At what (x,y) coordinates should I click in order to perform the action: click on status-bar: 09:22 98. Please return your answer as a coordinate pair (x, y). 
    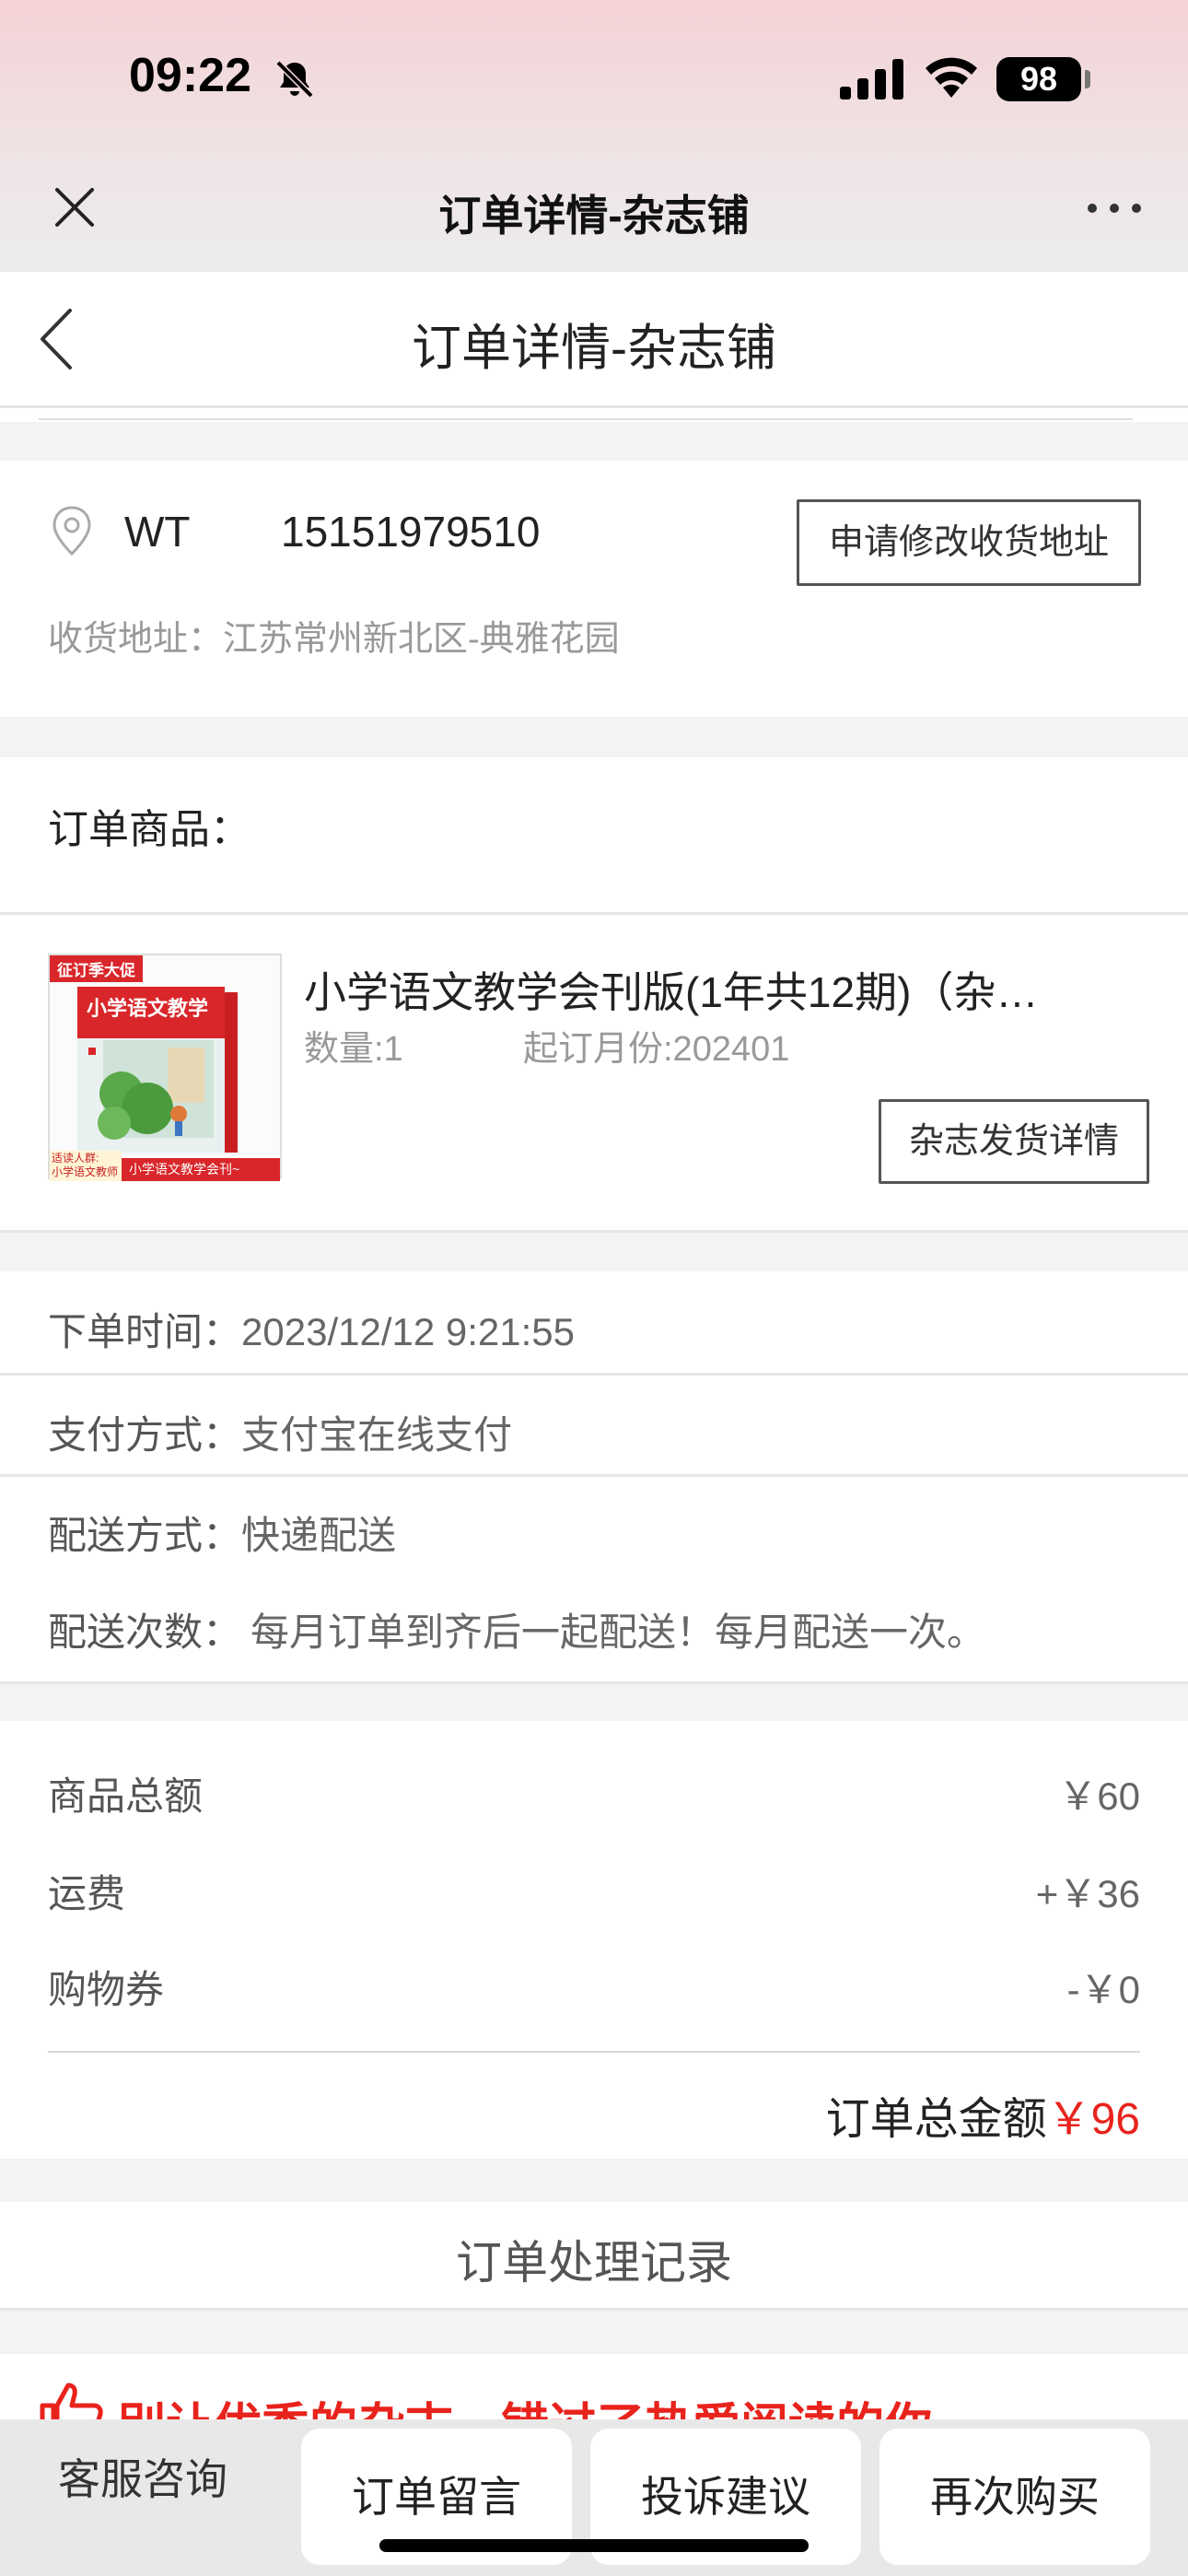
    Looking at the image, I should click on (594, 78).